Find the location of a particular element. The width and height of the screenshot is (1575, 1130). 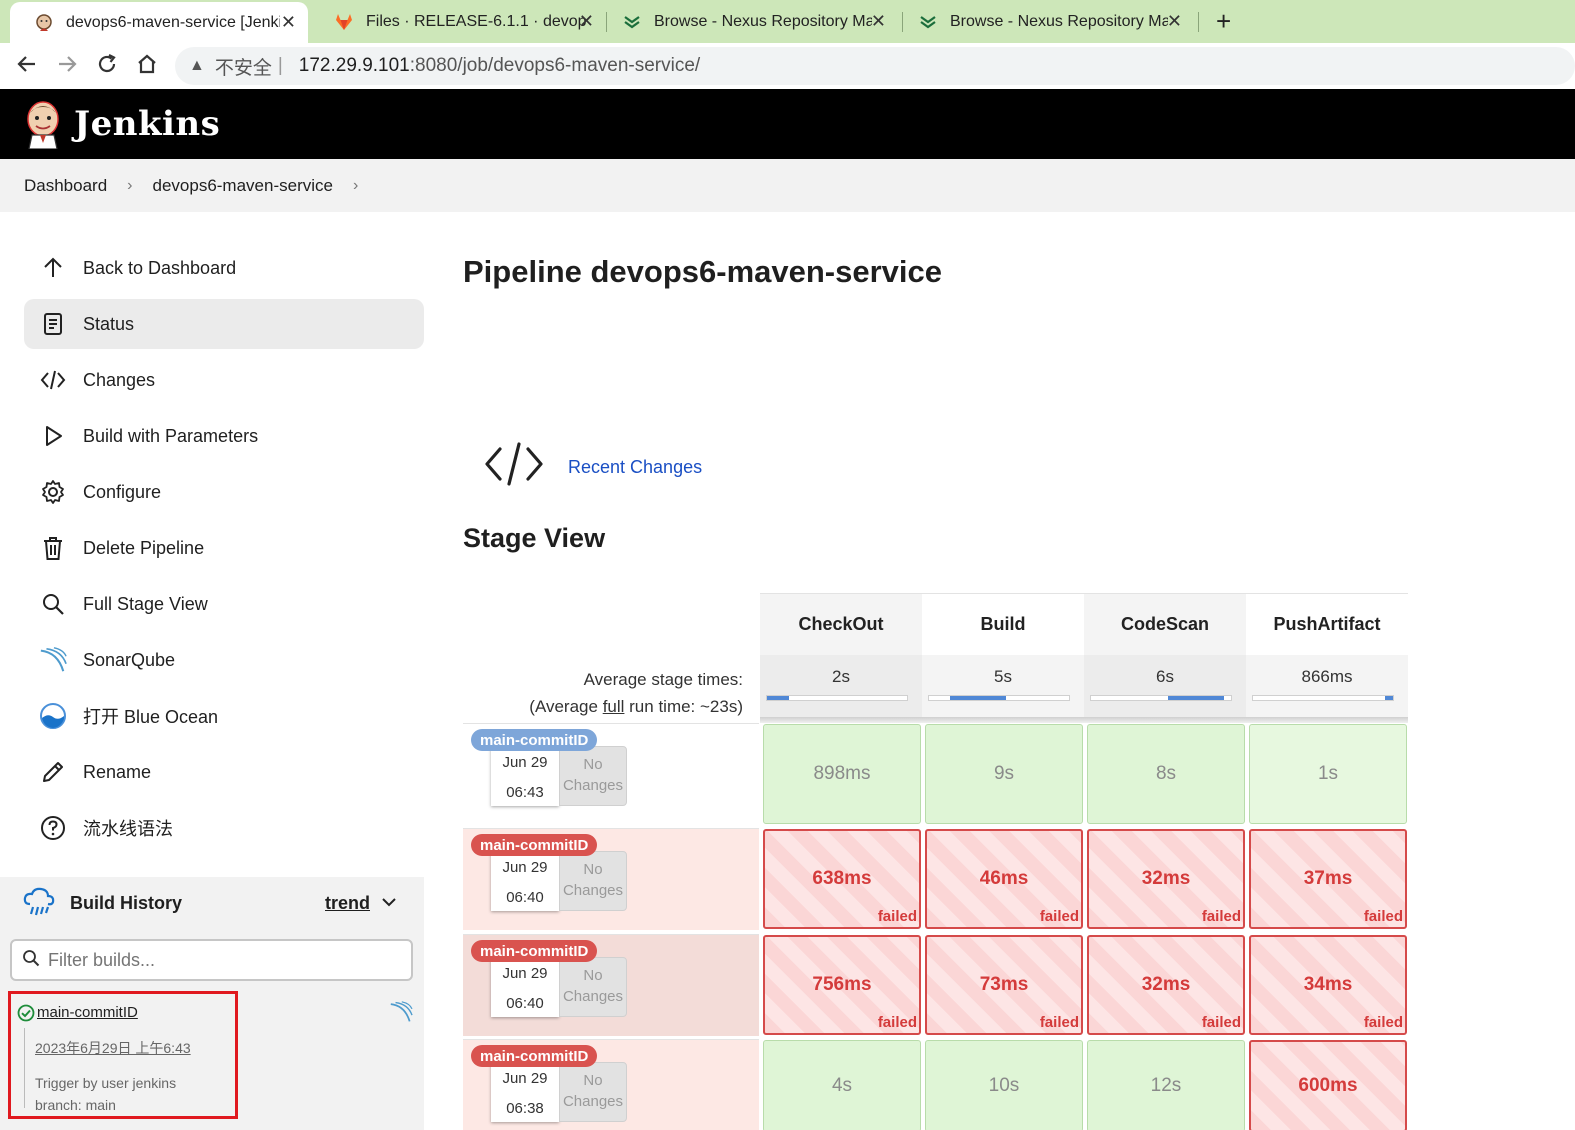

build-name-link: main-commitID is located at coordinates (87, 1012).